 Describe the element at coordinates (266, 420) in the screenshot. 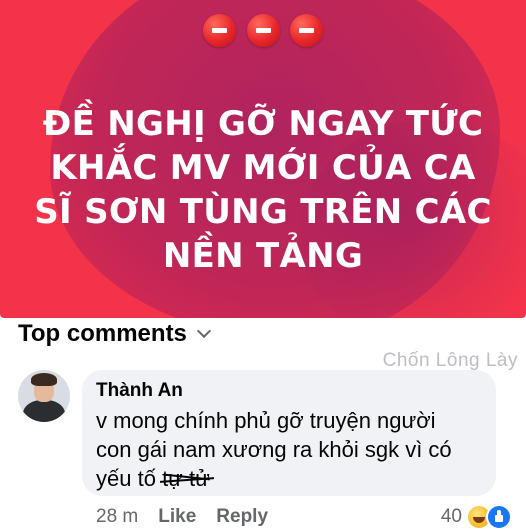

I see `comment-line: v mong chính phủ gỡ truyện người` at that location.